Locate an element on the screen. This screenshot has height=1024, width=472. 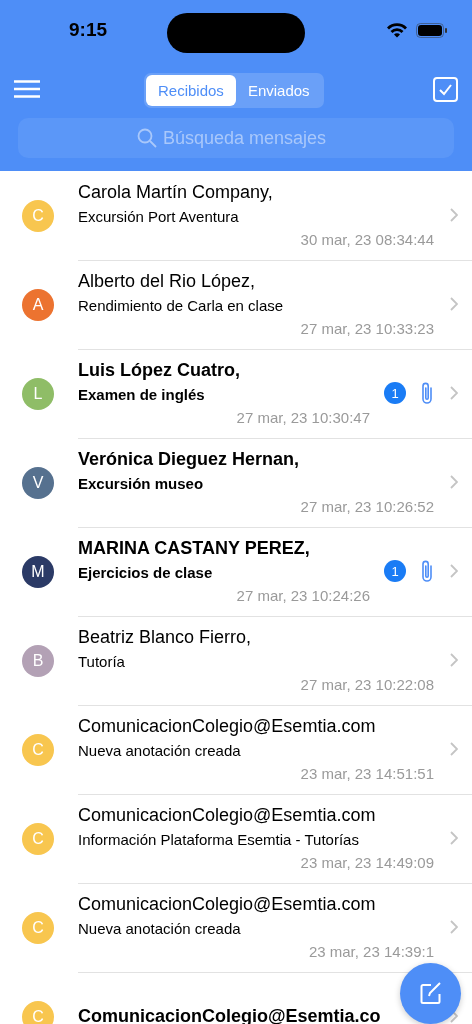
message-date: 23 mar, 23 14:49:09 is located at coordinates (367, 862).